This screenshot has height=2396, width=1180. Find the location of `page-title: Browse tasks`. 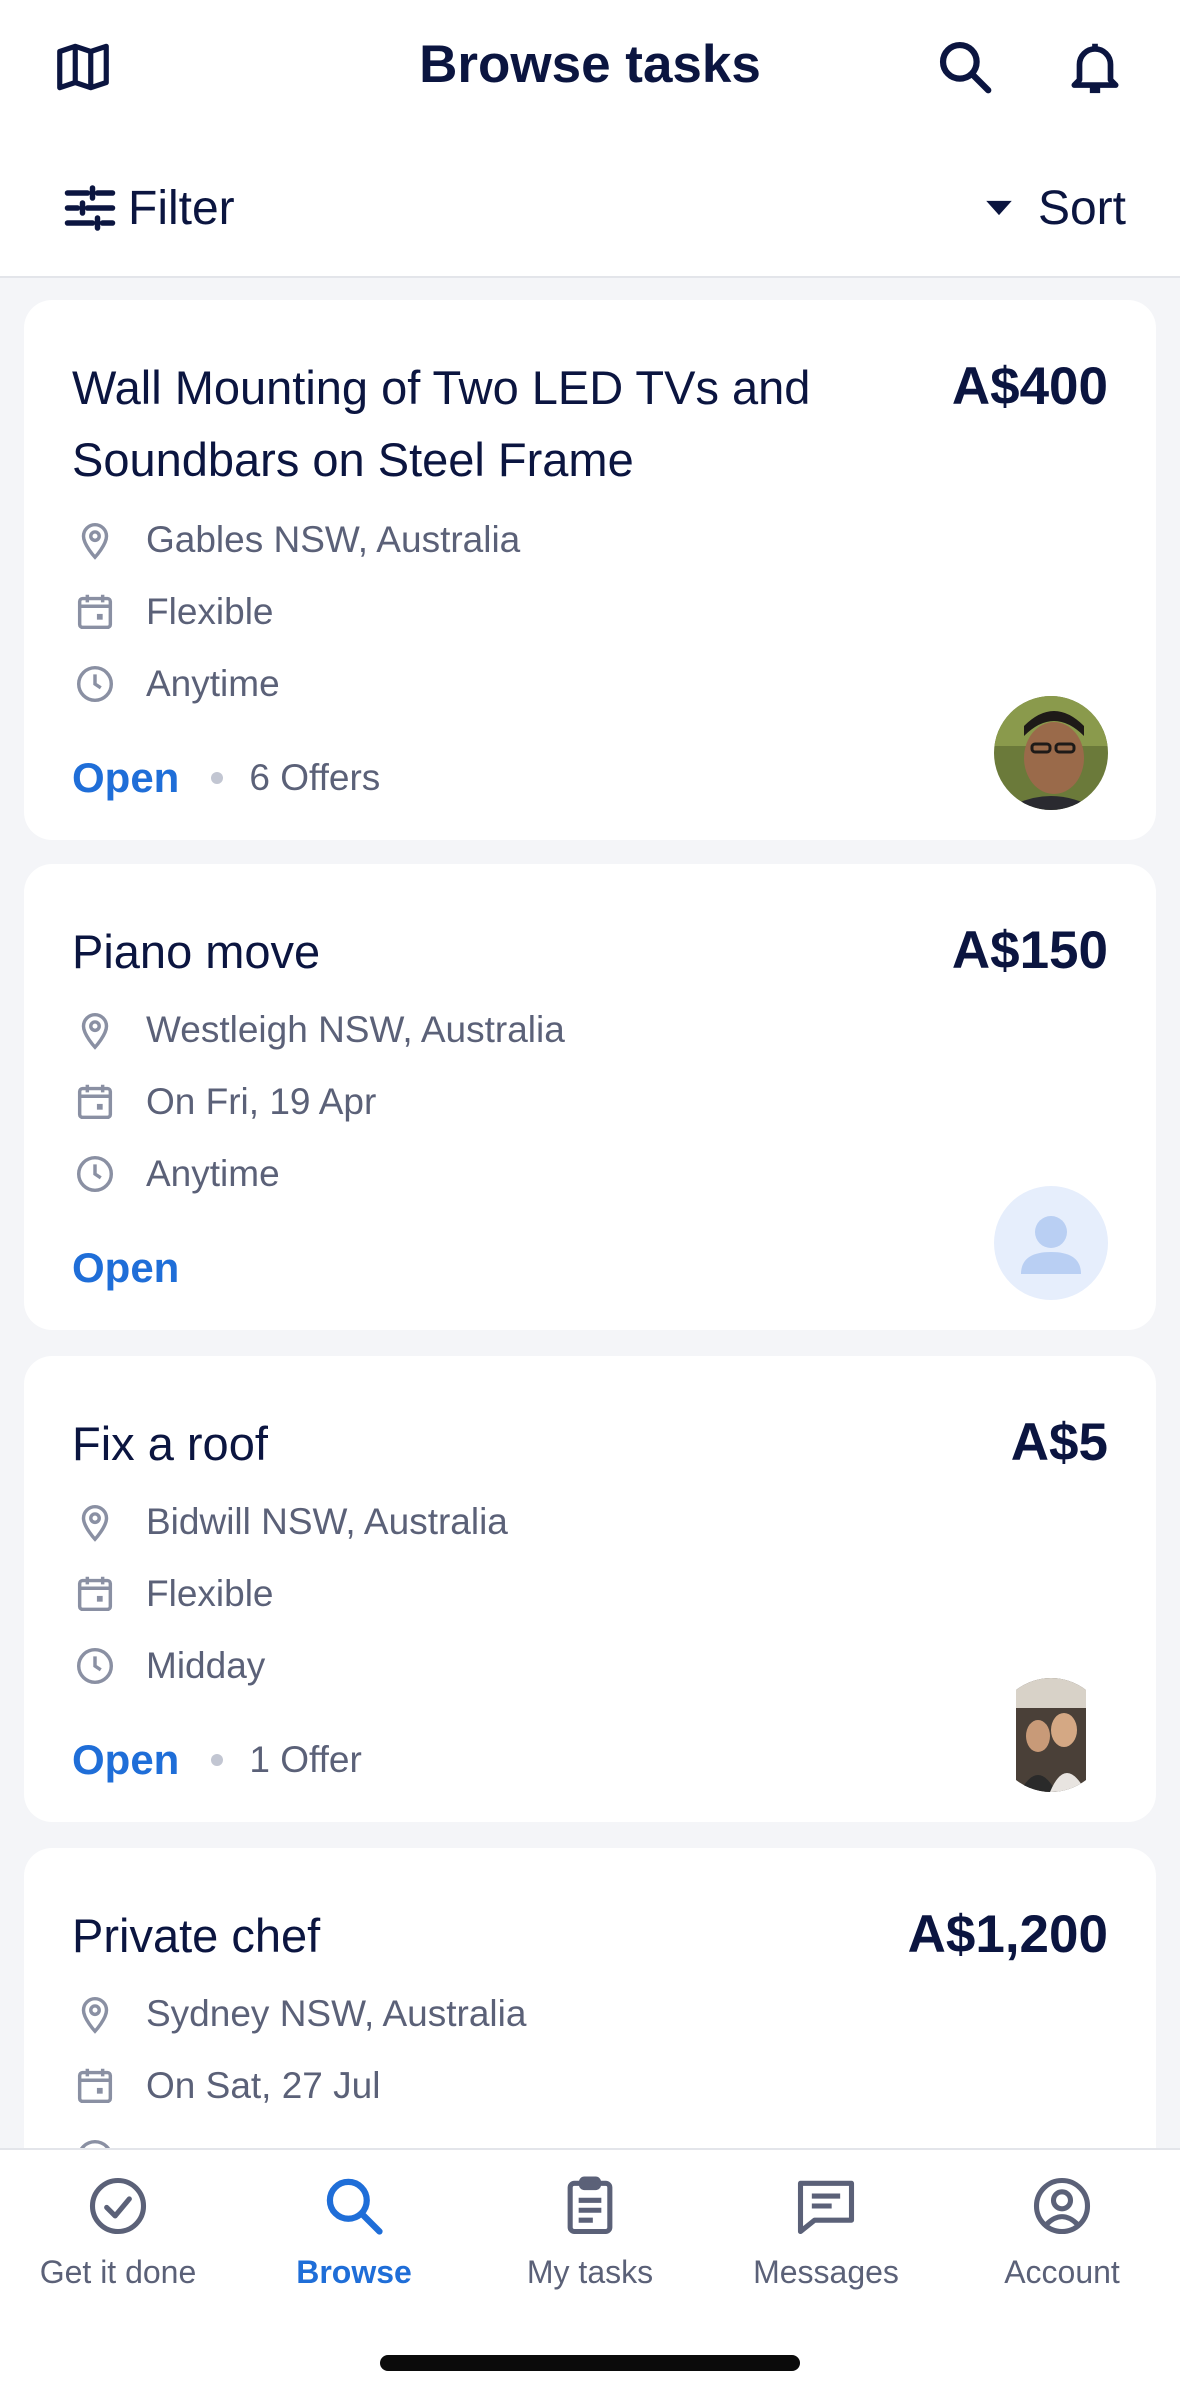

page-title: Browse tasks is located at coordinates (590, 64).